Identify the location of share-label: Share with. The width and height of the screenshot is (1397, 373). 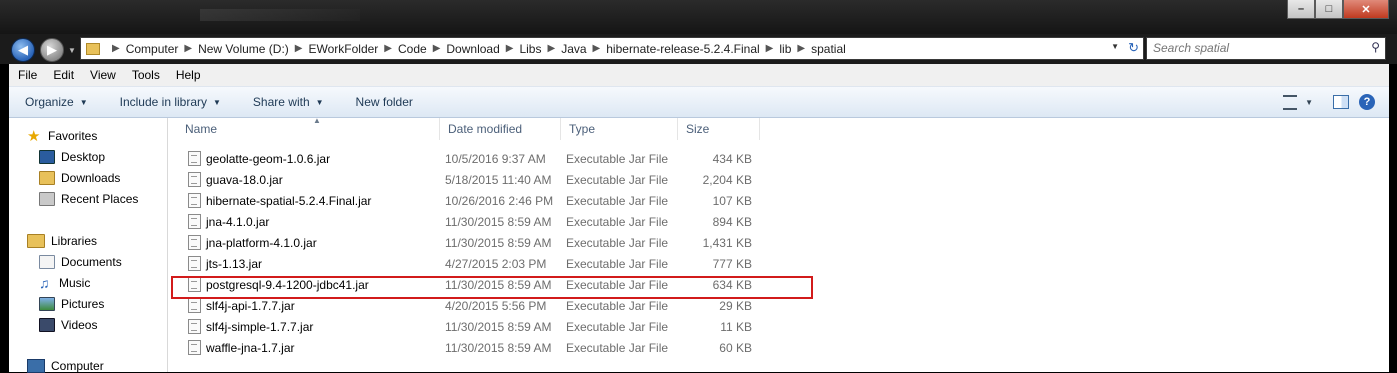
(281, 102).